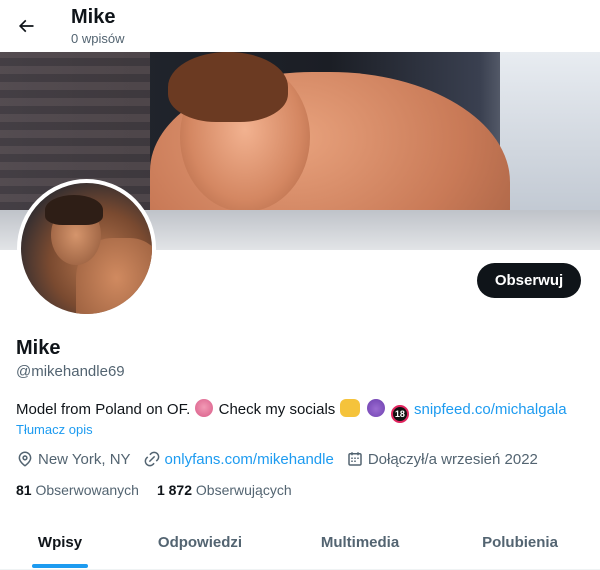 Image resolution: width=600 pixels, height=570 pixels. I want to click on tab-label: Odpowiedzi, so click(200, 542).